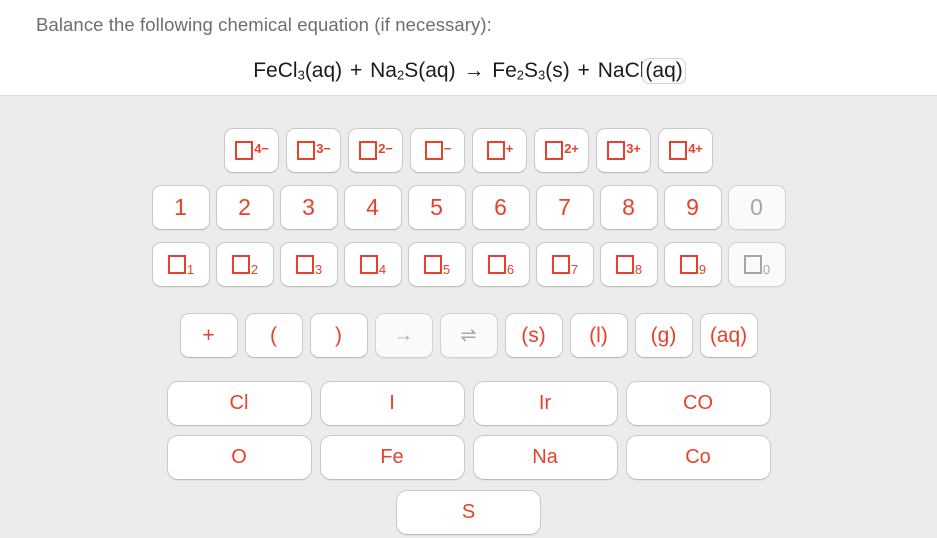 The width and height of the screenshot is (937, 538). What do you see at coordinates (574, 269) in the screenshot?
I see `subscript-index: 7` at bounding box center [574, 269].